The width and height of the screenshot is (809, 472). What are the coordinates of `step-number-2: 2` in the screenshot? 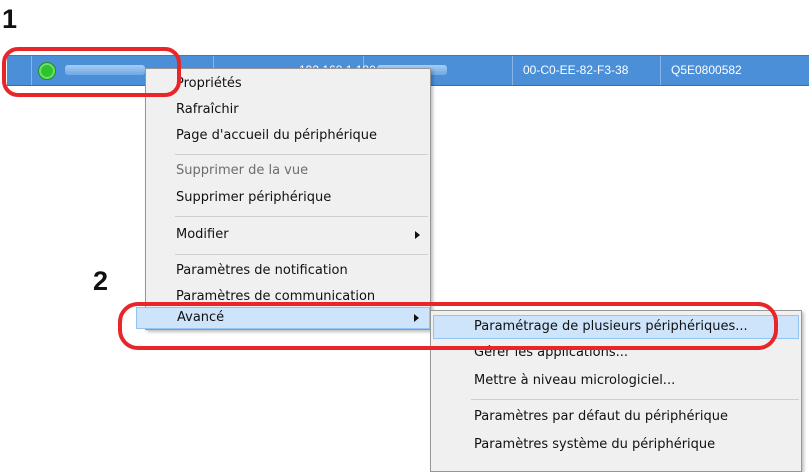 It's located at (101, 281).